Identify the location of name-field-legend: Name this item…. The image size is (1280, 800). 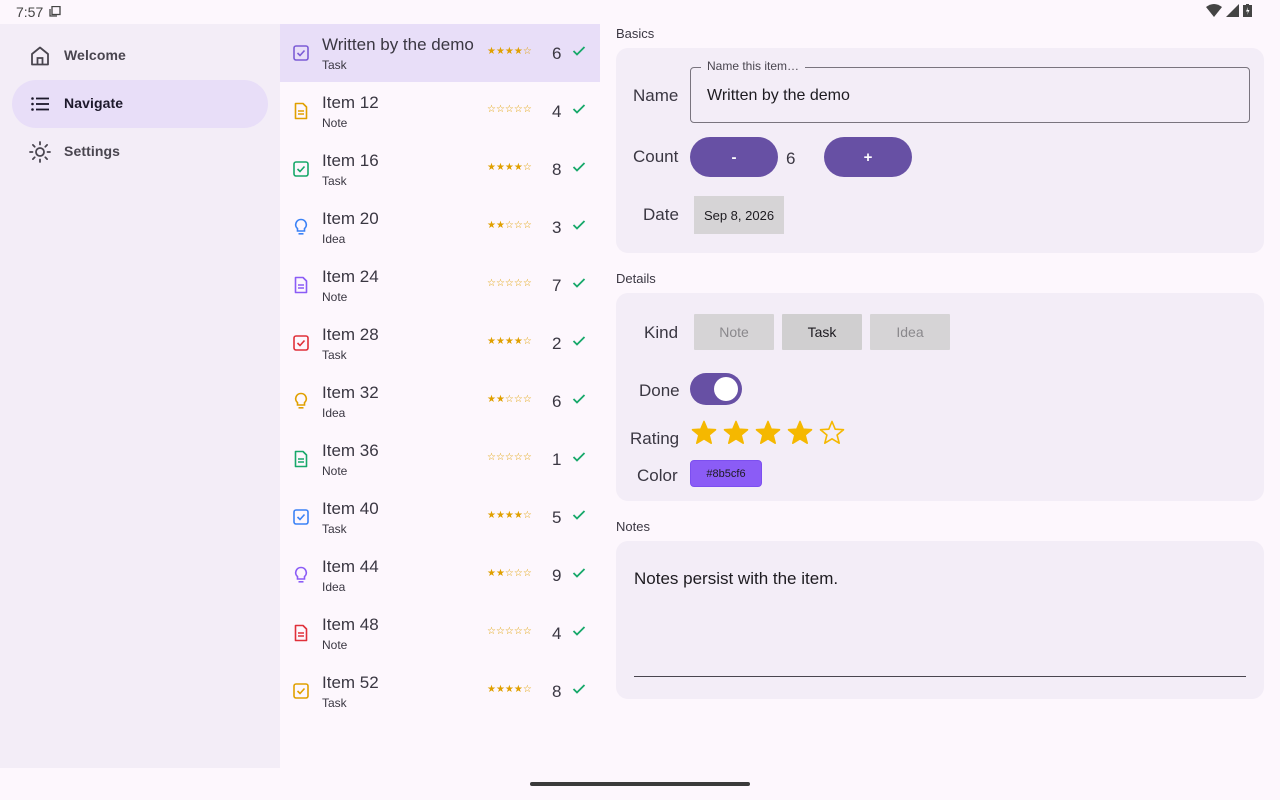
(753, 66).